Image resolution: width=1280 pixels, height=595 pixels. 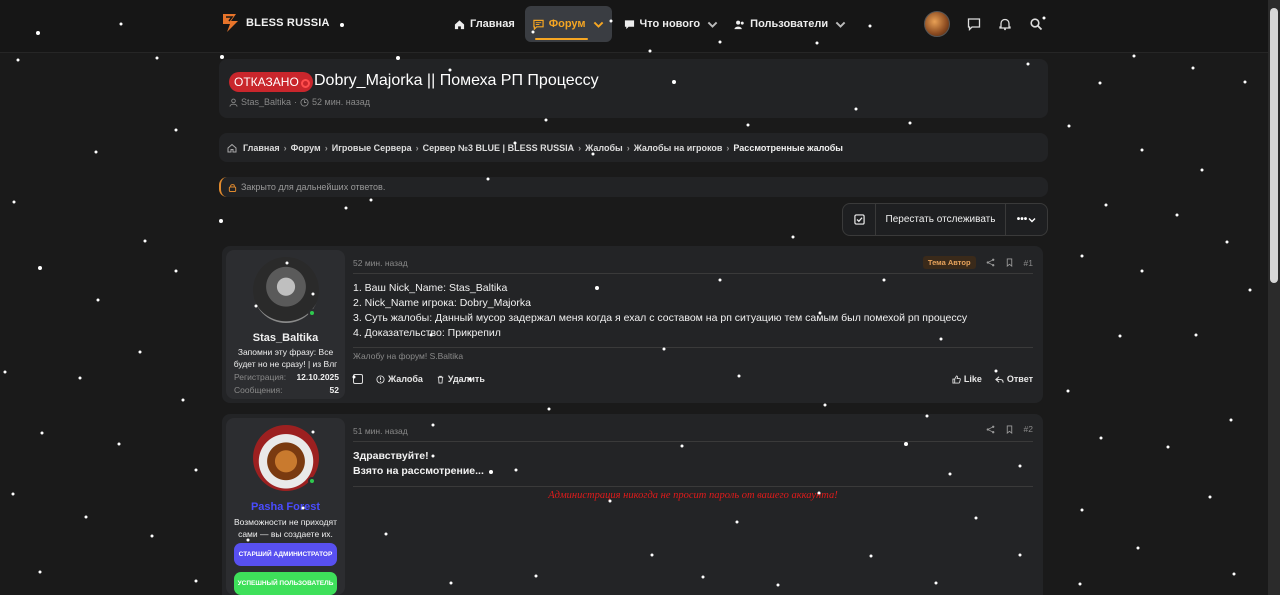 What do you see at coordinates (492, 24) in the screenshot?
I see `nav-home-label: Главная` at bounding box center [492, 24].